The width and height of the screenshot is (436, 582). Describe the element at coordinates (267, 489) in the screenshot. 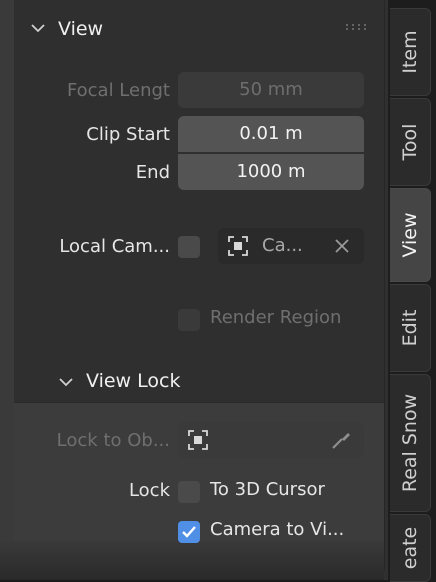

I see `to-3d-cursor-label: To 3D Cursor` at that location.